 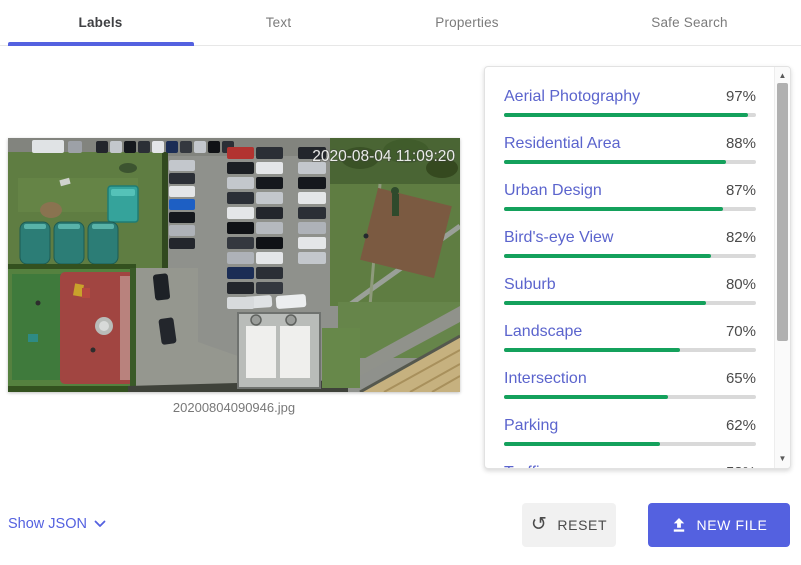 I want to click on tab-safe-search-label: Safe Search, so click(x=689, y=22).